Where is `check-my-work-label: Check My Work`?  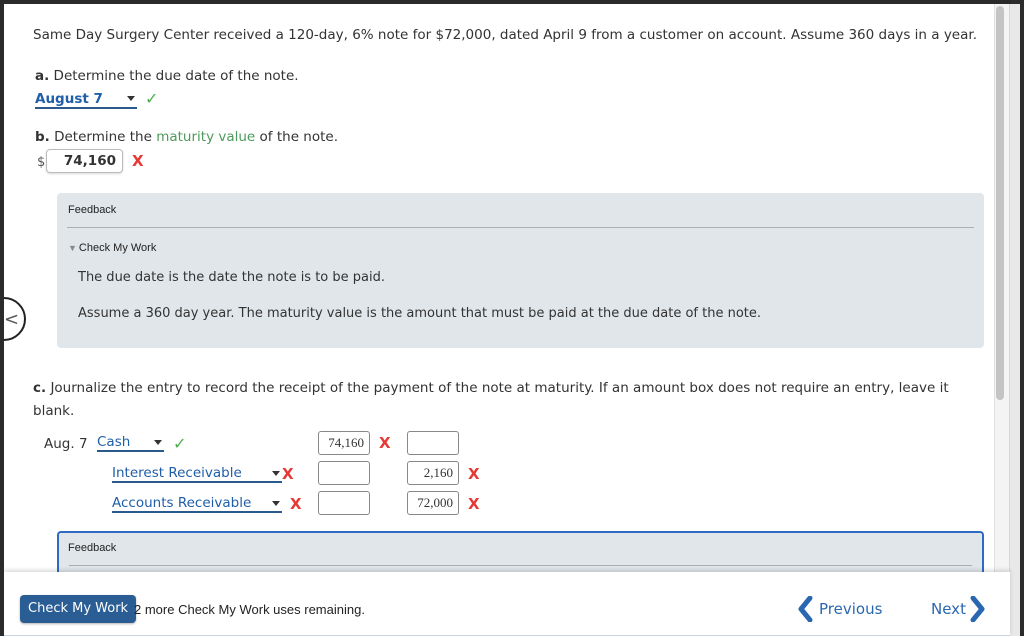 check-my-work-label: Check My Work is located at coordinates (117, 248).